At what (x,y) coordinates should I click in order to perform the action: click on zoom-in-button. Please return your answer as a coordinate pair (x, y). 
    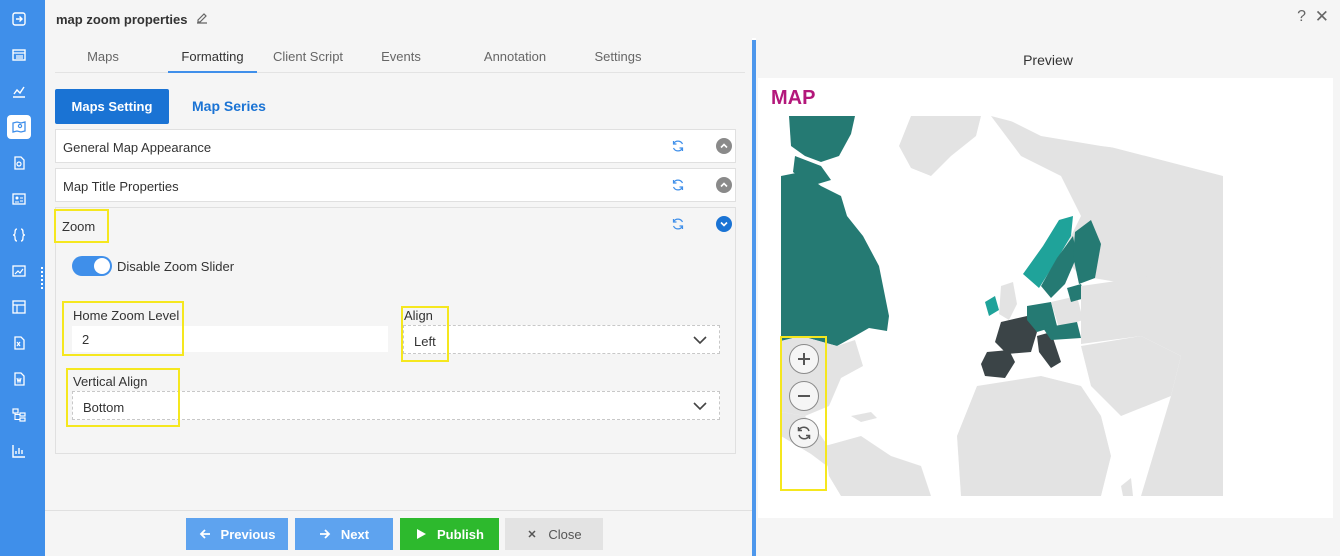
    Looking at the image, I should click on (804, 359).